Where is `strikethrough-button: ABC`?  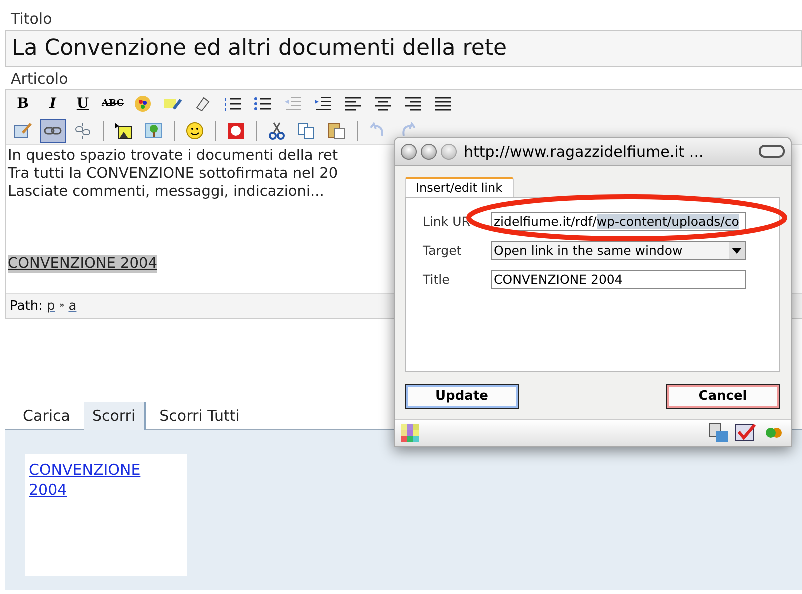 strikethrough-button: ABC is located at coordinates (113, 104).